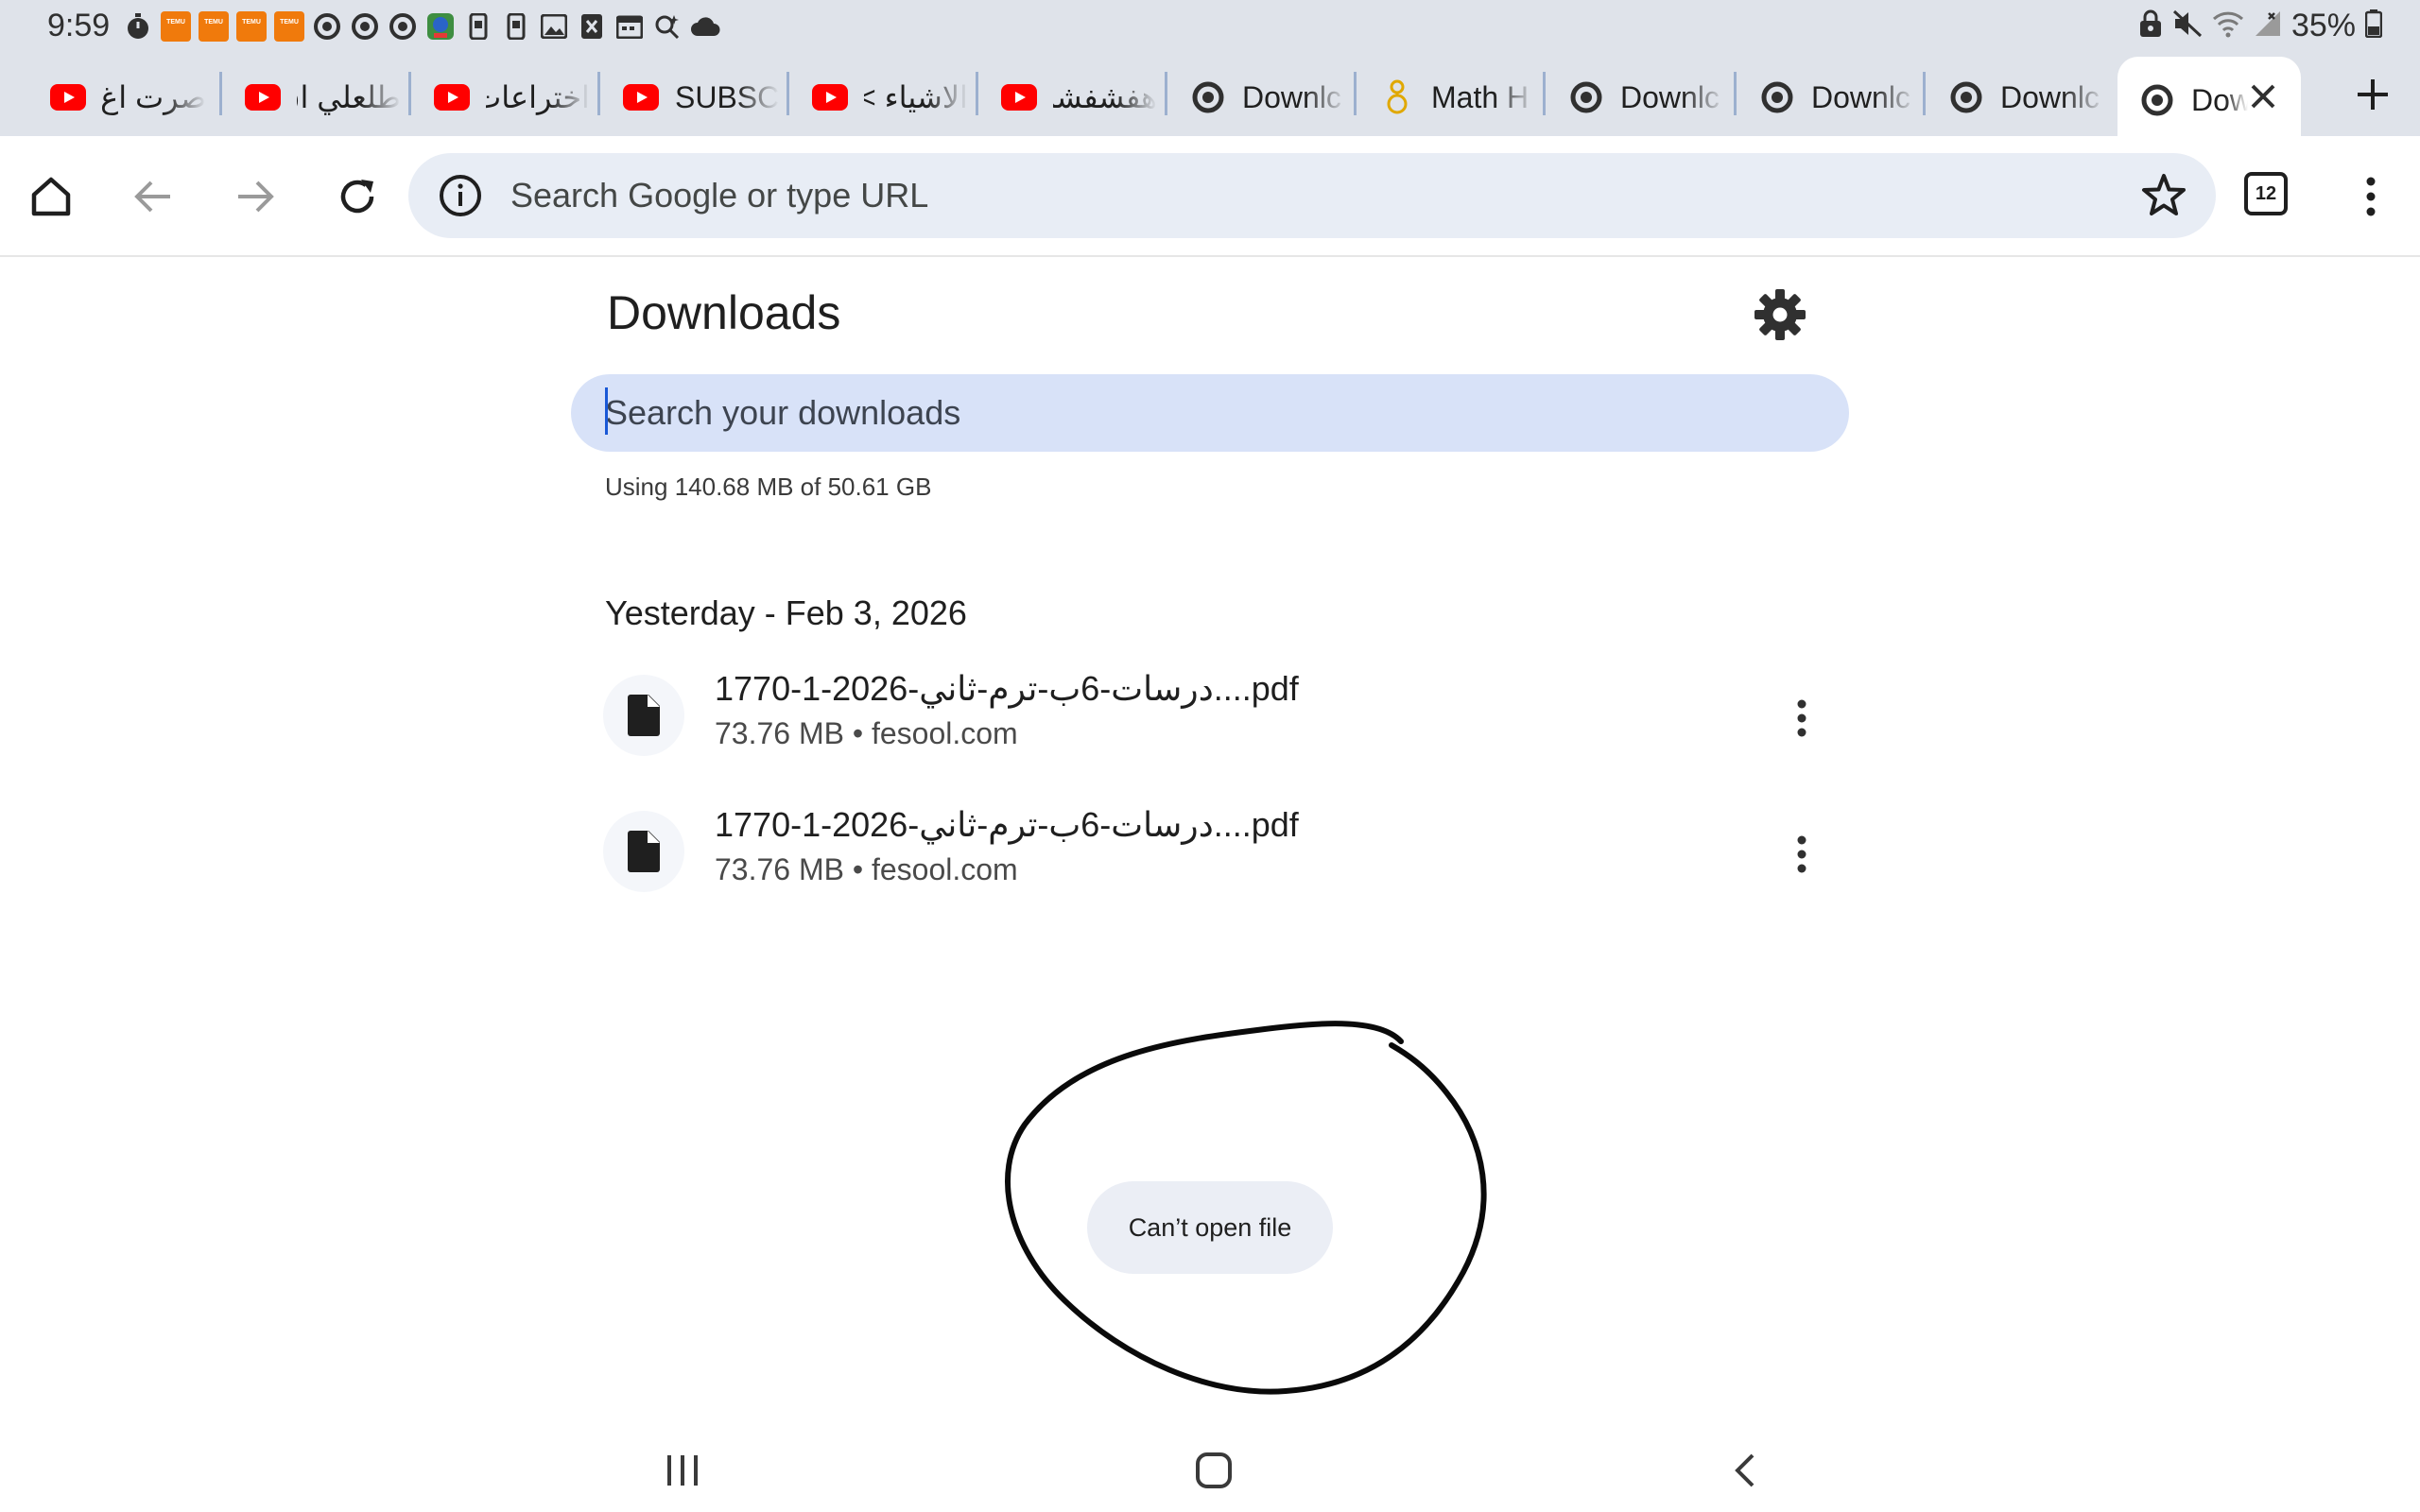  I want to click on storage-usage: Using 140.68 MB of 50.61 GB, so click(768, 486).